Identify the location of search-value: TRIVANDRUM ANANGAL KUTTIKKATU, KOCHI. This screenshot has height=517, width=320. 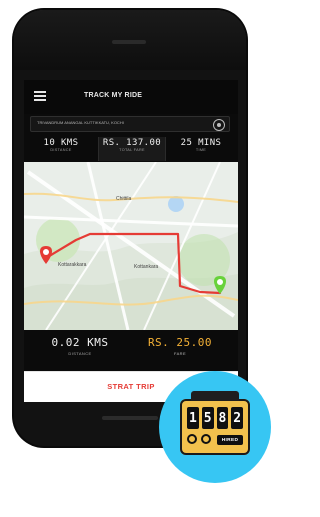
(80, 122).